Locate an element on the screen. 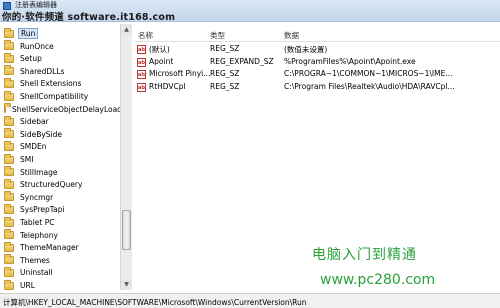 This screenshot has width=500, height=308. tree-item-label: ShellServiceObjectDelayLoad is located at coordinates (67, 109).